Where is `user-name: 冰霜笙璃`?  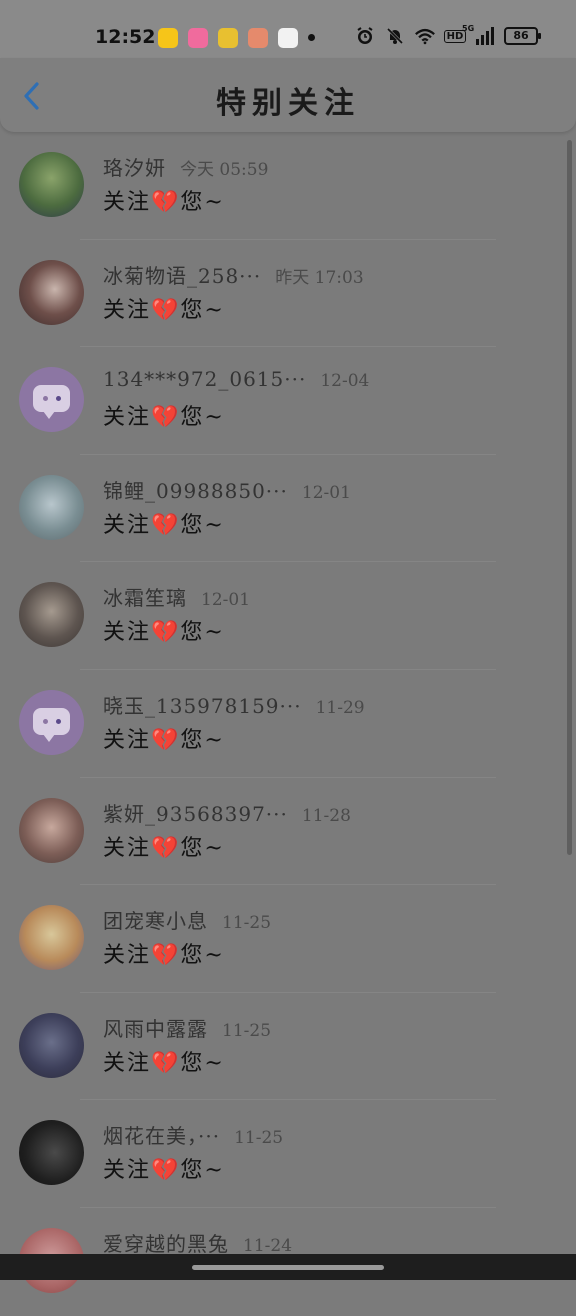
user-name: 冰霜笙璃 is located at coordinates (145, 598).